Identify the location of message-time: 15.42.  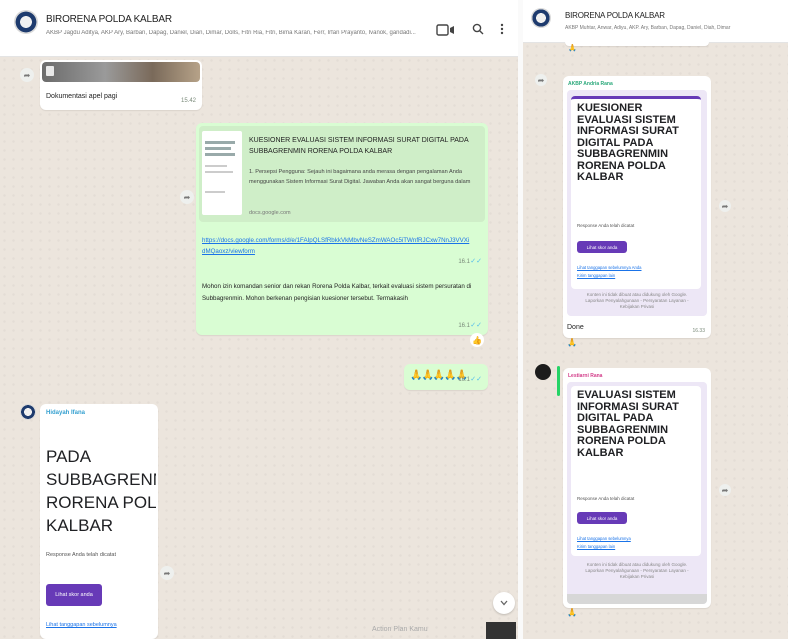
(188, 101).